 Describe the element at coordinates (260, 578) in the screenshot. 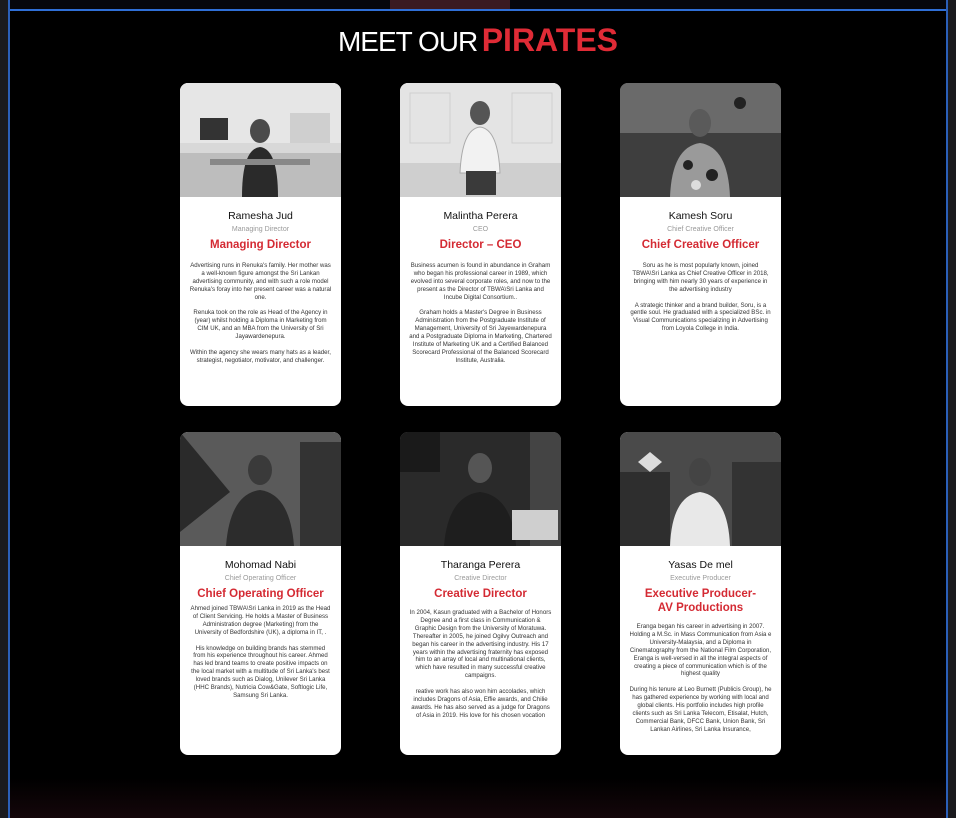

I see `person-subtitle: Chief Operating Officer` at that location.